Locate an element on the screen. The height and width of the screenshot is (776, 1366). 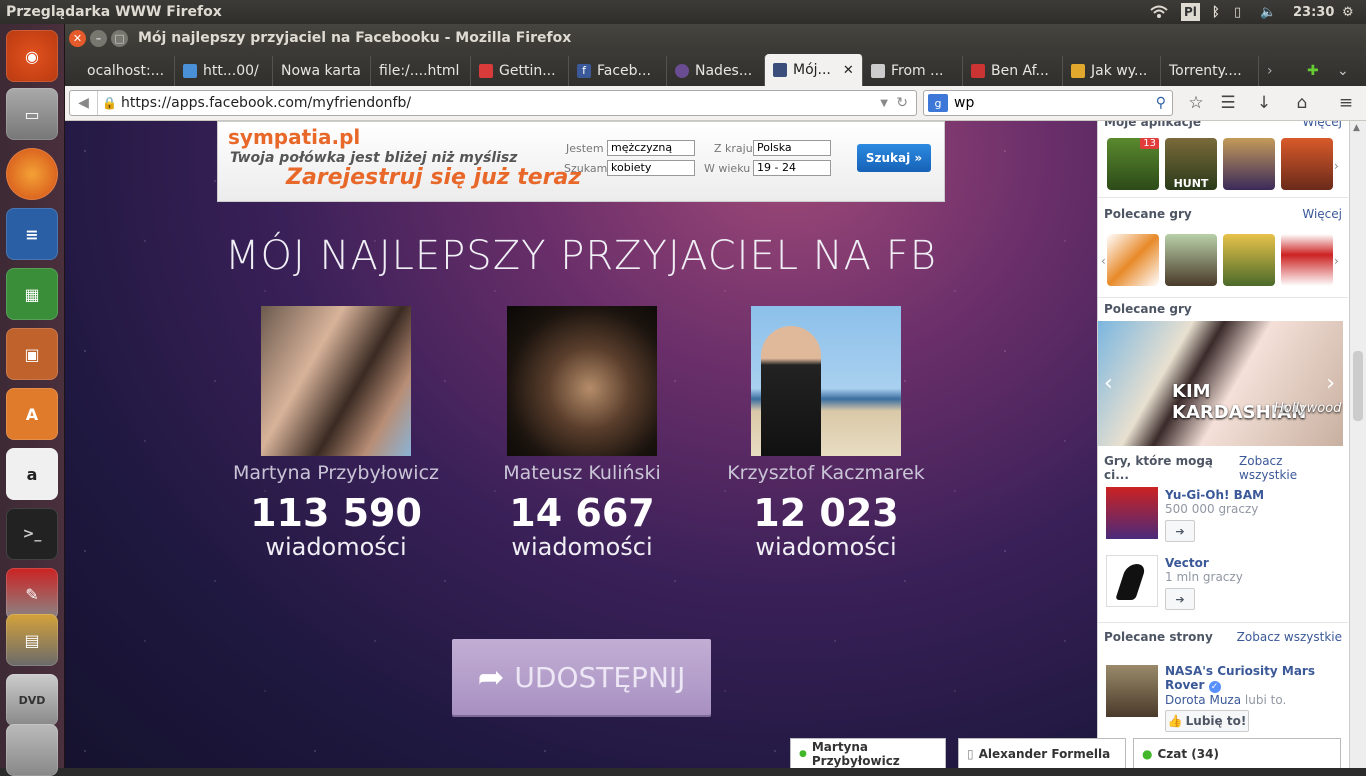
reload-icon: ↻ is located at coordinates (902, 103).